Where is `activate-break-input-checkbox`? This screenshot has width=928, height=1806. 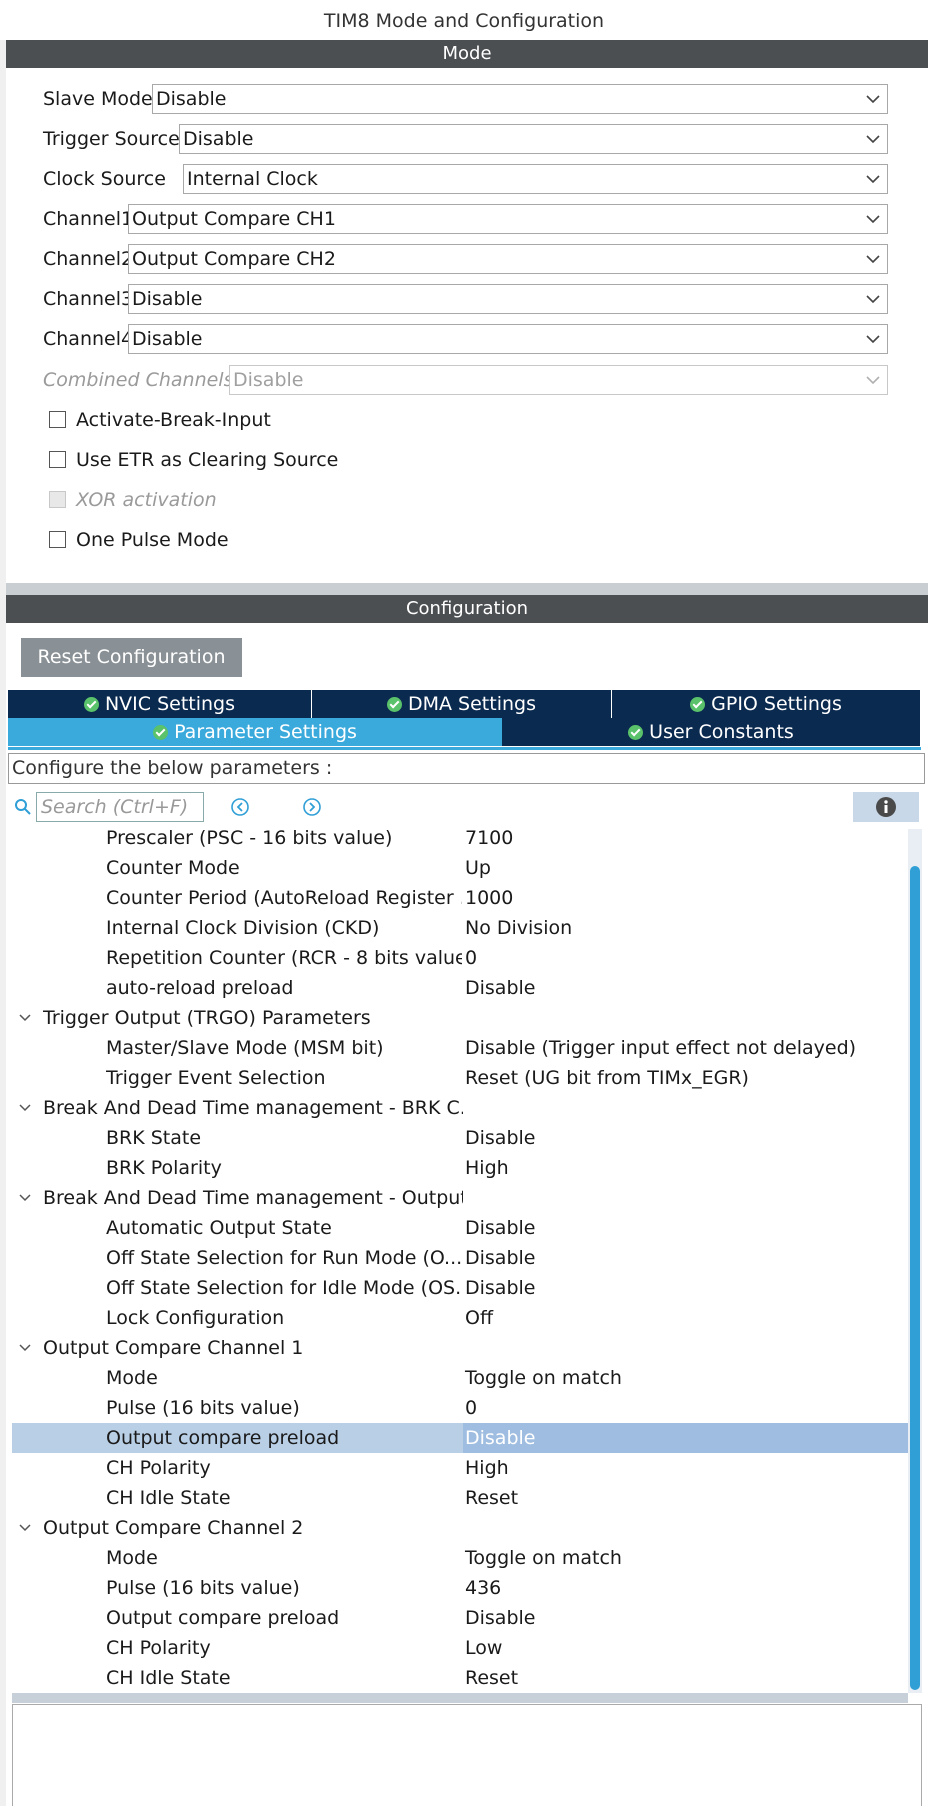
activate-break-input-checkbox is located at coordinates (57, 419).